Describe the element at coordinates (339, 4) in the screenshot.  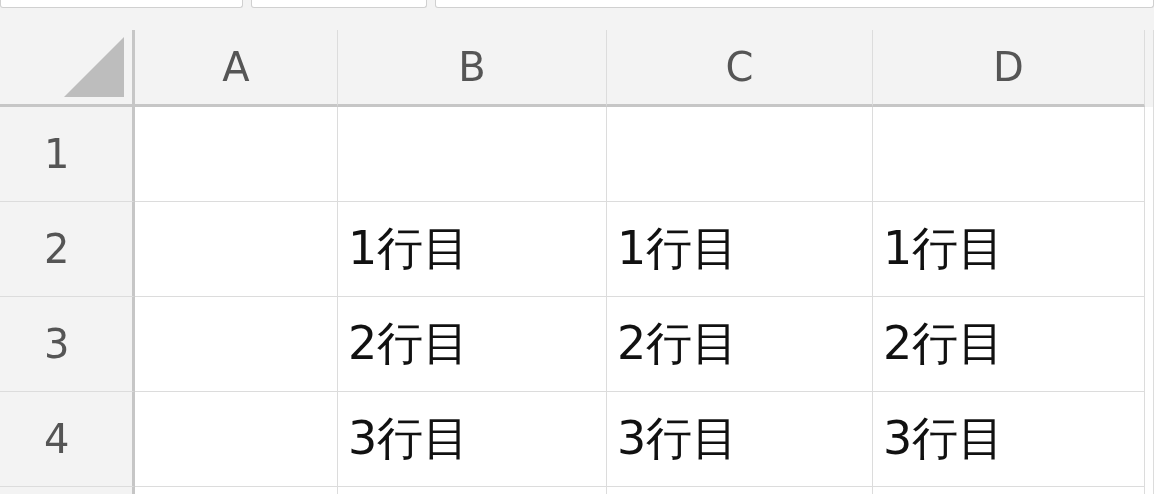
I see `function-field` at that location.